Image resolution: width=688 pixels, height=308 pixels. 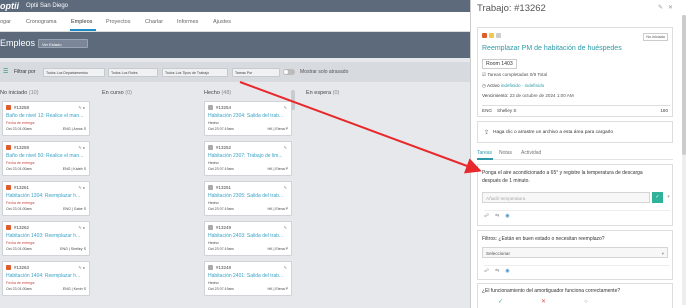 I want to click on tasks-completed-row: ☑ Tareas completadas 0/9 Total, so click(x=514, y=75).